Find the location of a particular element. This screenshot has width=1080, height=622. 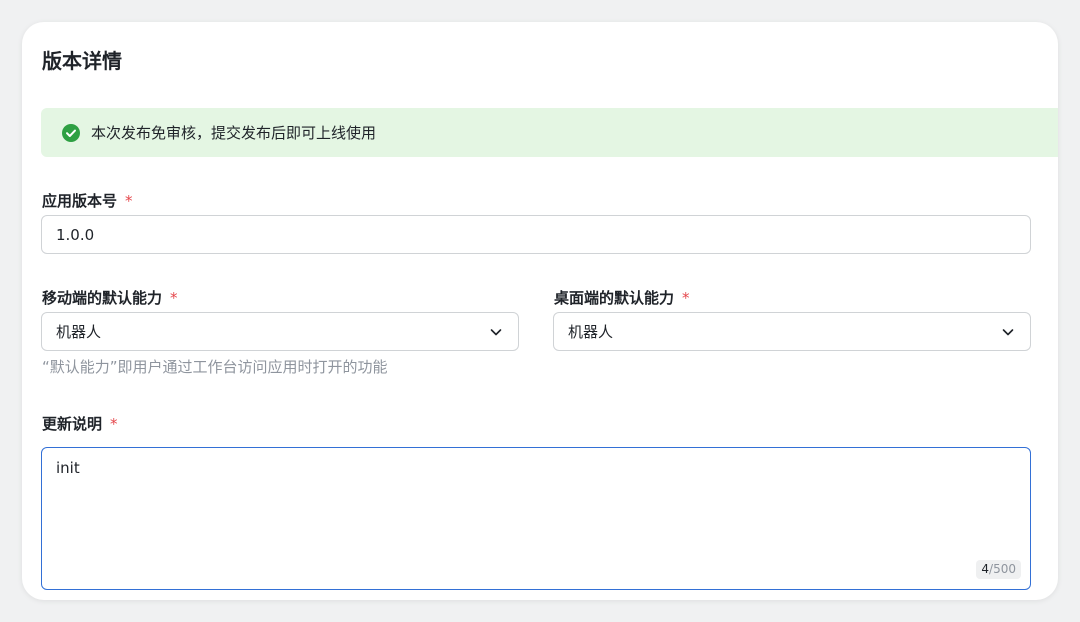

review-exempt-alert: 本次发布免审核，提交发布后即可上线使用 is located at coordinates (549, 132).